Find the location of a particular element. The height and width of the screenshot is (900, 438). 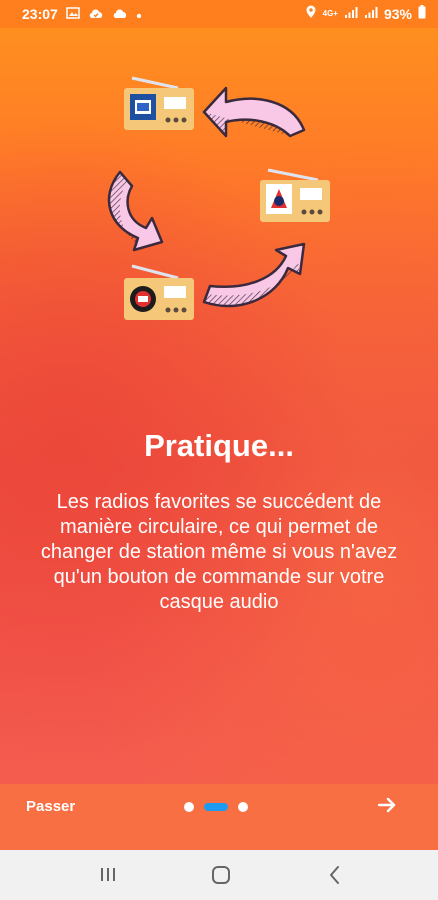

radio-bottom is located at coordinates (159, 292).